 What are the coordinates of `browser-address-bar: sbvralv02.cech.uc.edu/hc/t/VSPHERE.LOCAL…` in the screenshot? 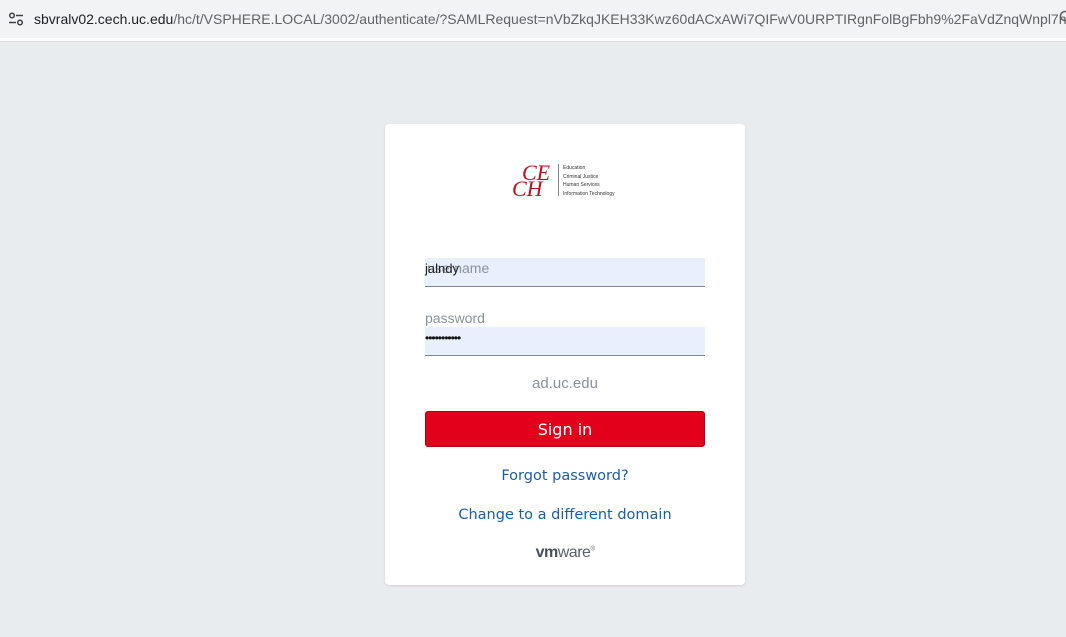 It's located at (533, 21).